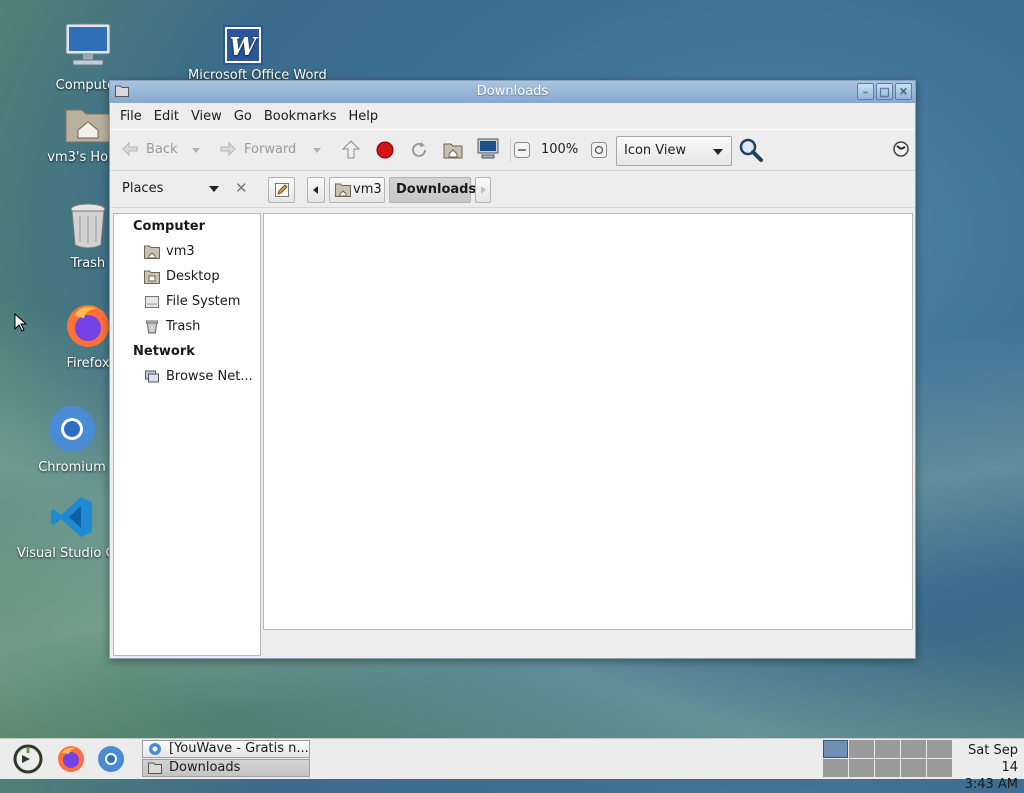 Image resolution: width=1024 pixels, height=793 pixels. What do you see at coordinates (363, 116) in the screenshot?
I see `menu-help: Help` at bounding box center [363, 116].